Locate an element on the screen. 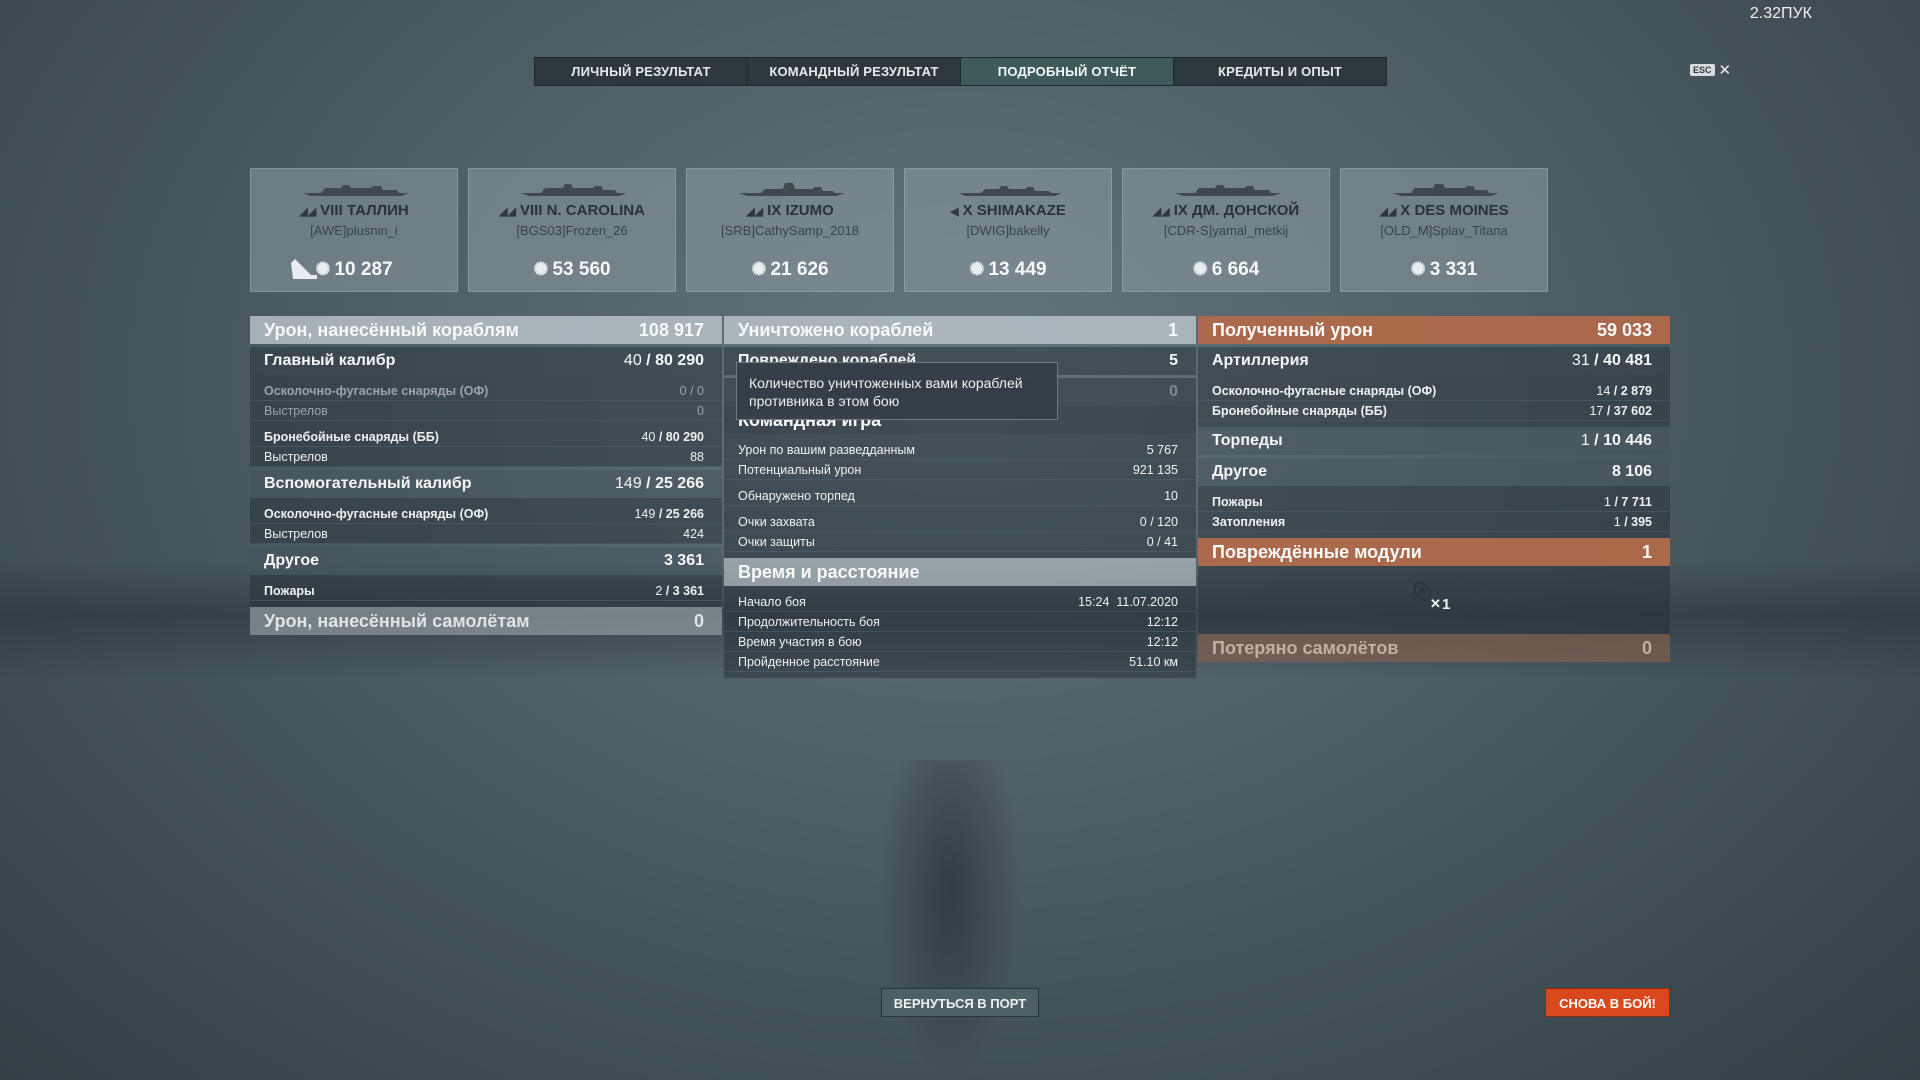 This screenshot has width=1920, height=1080. planes-lost-header: Потеряно самолётов 0 is located at coordinates (1434, 648).